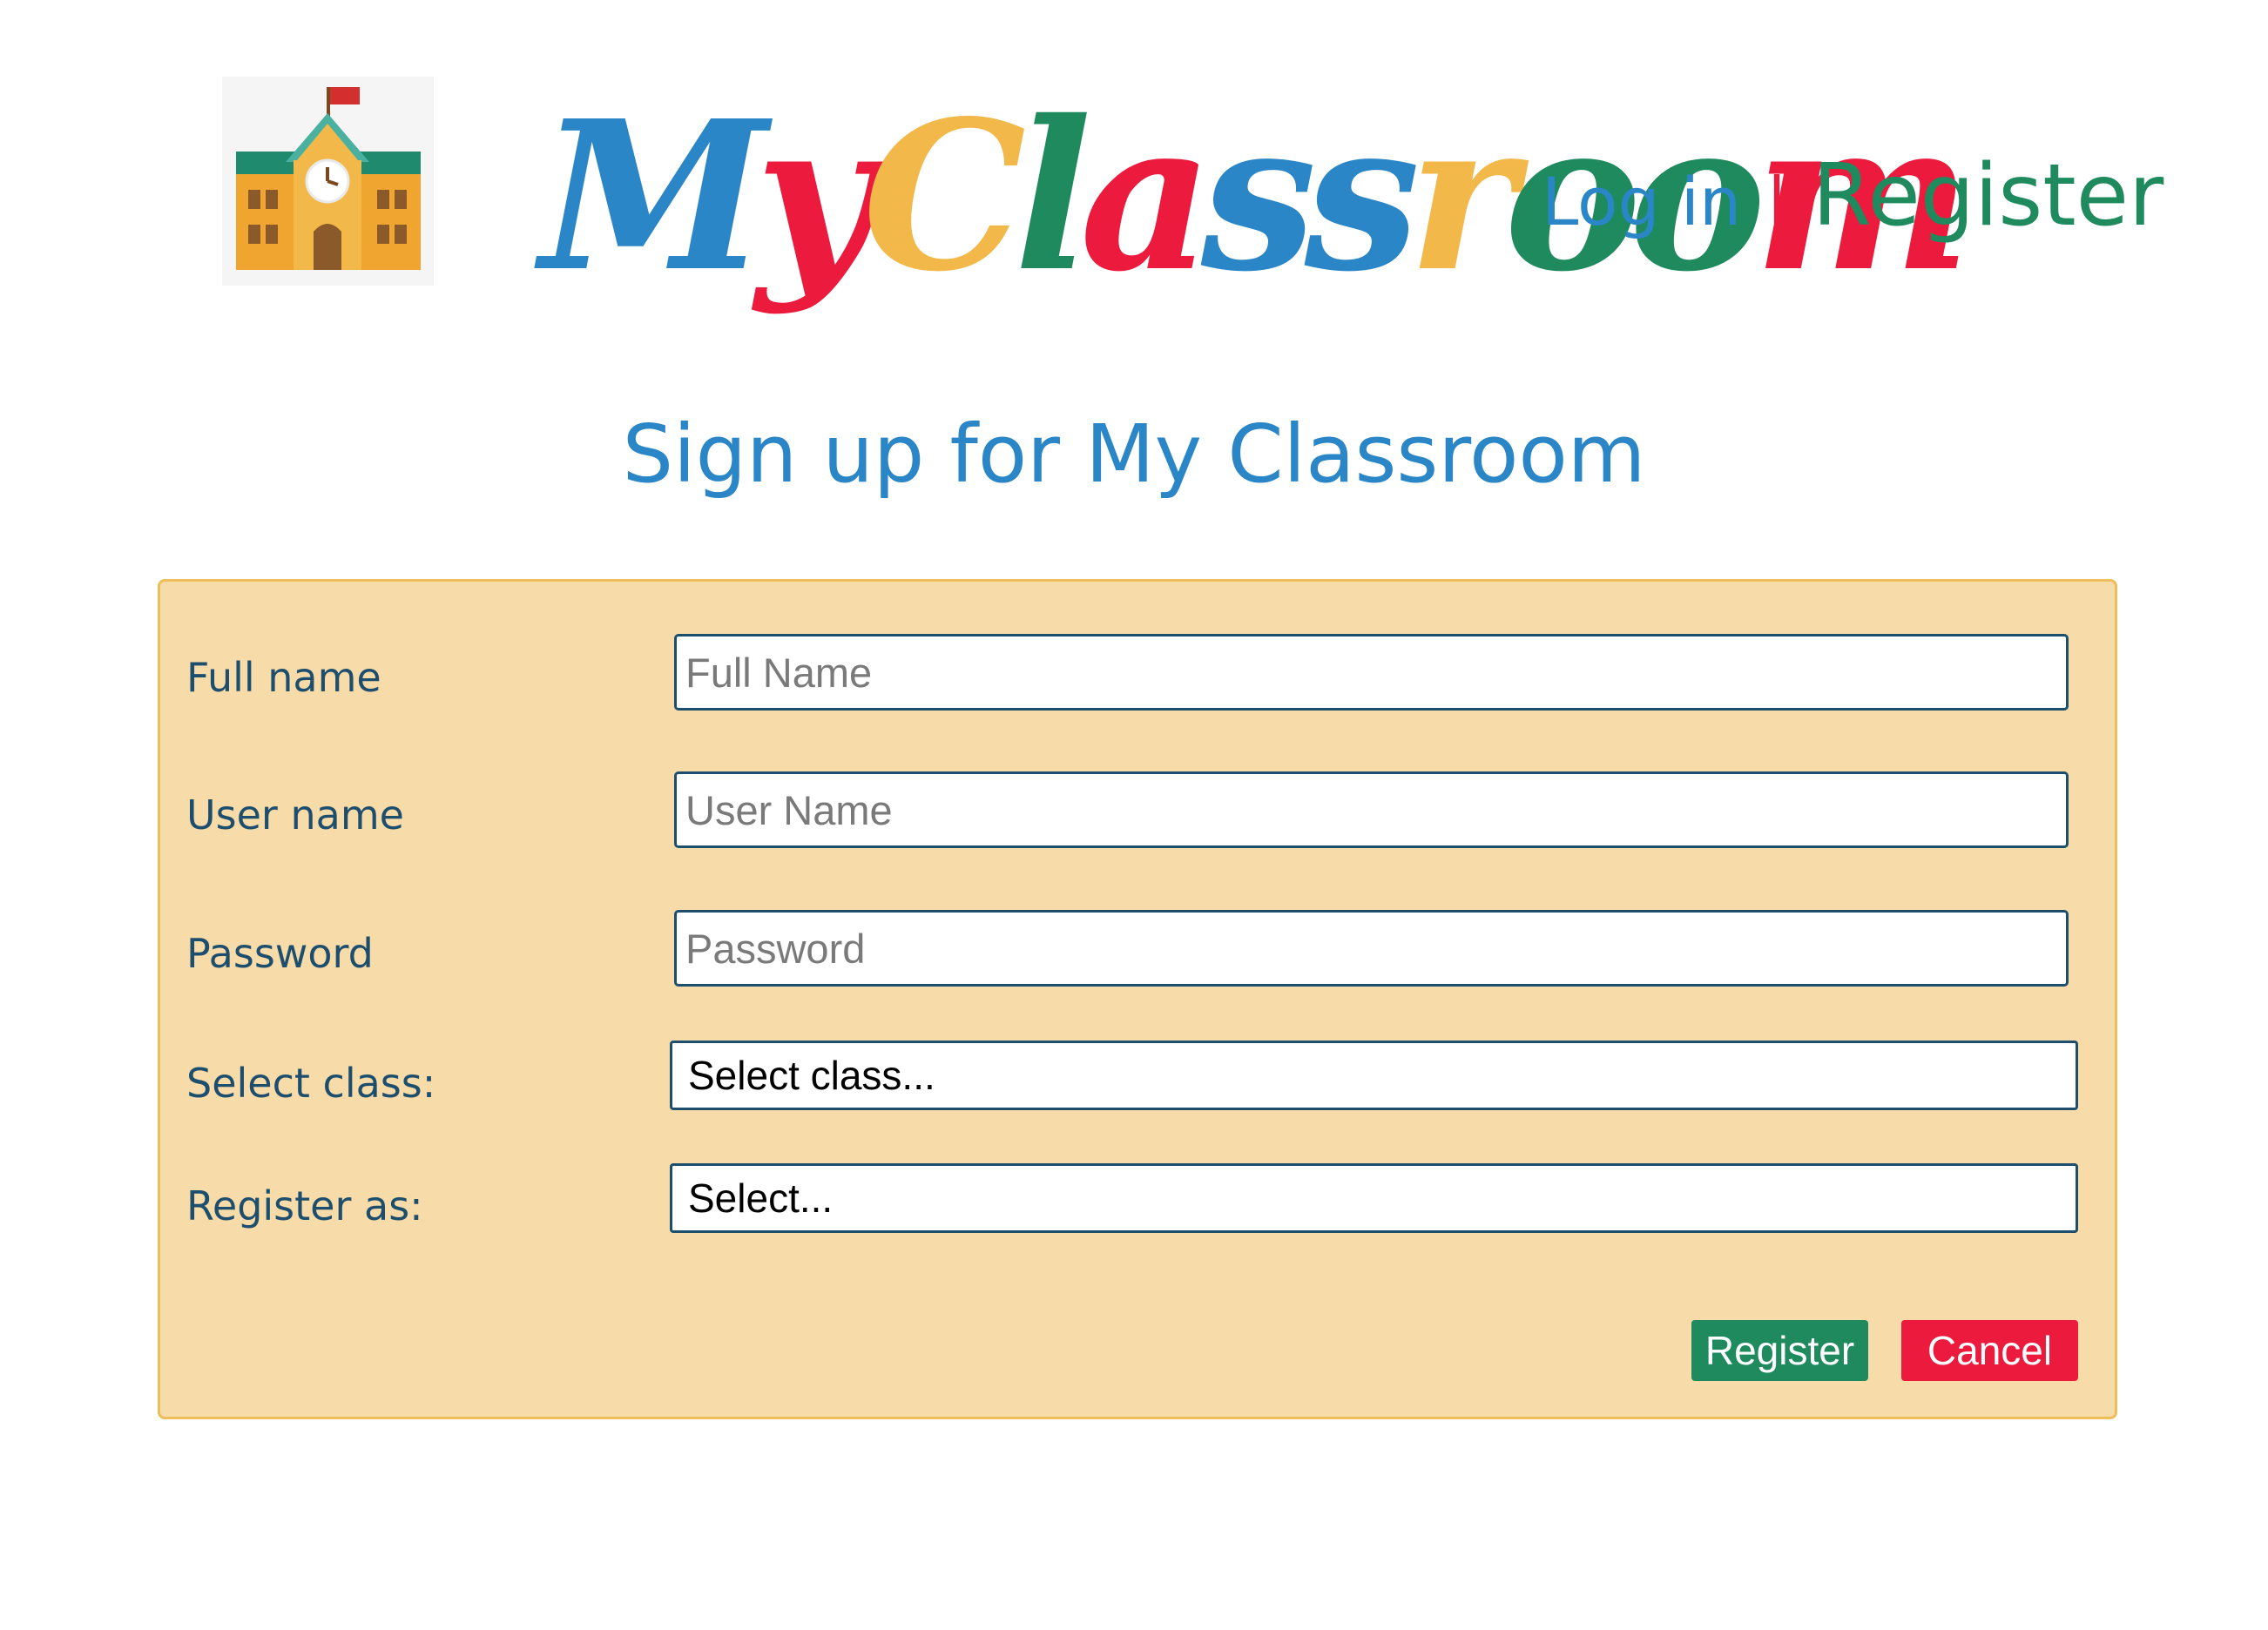 The width and height of the screenshot is (2268, 1630). What do you see at coordinates (280, 954) in the screenshot?
I see `password-label: Password` at bounding box center [280, 954].